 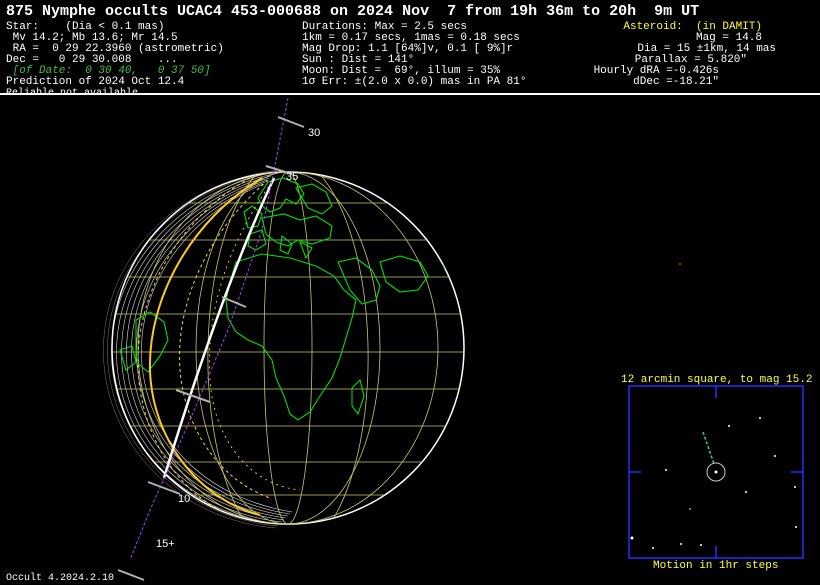 I want to click on version-footer: Occult 4.2024.2.10, so click(x=60, y=578).